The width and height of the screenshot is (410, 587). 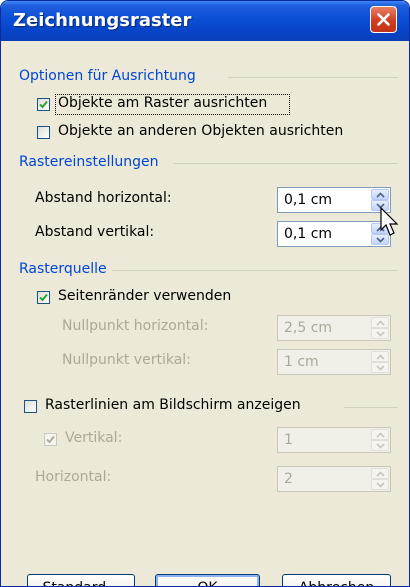 I want to click on vertical-gridlines-value: 1, so click(x=288, y=440).